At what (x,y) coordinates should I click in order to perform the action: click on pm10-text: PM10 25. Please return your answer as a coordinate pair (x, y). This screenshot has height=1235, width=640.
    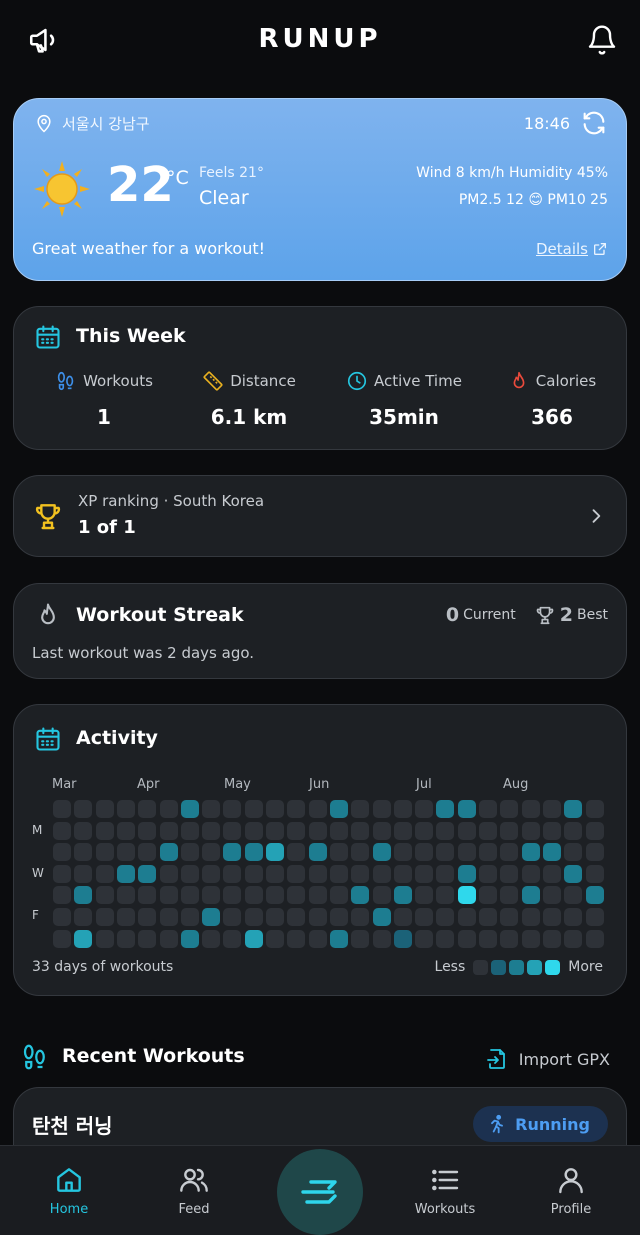
    Looking at the image, I should click on (577, 200).